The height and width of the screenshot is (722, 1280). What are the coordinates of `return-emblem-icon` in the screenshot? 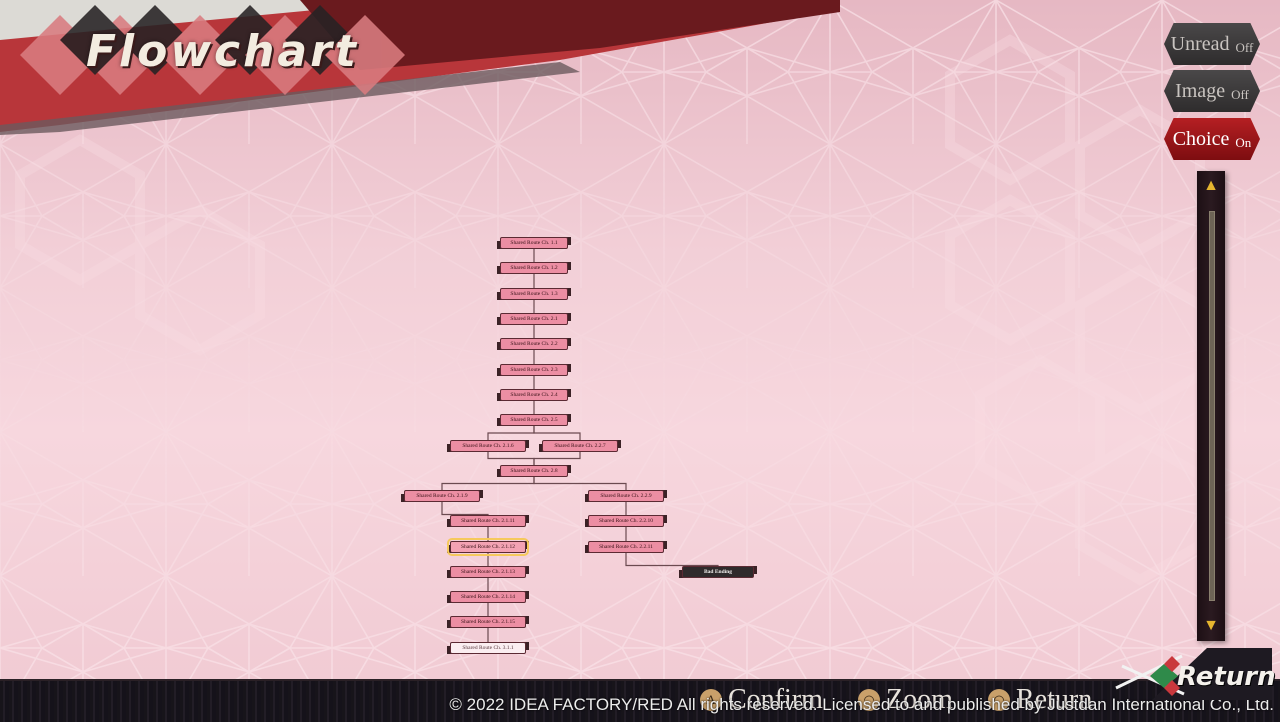 It's located at (1150, 675).